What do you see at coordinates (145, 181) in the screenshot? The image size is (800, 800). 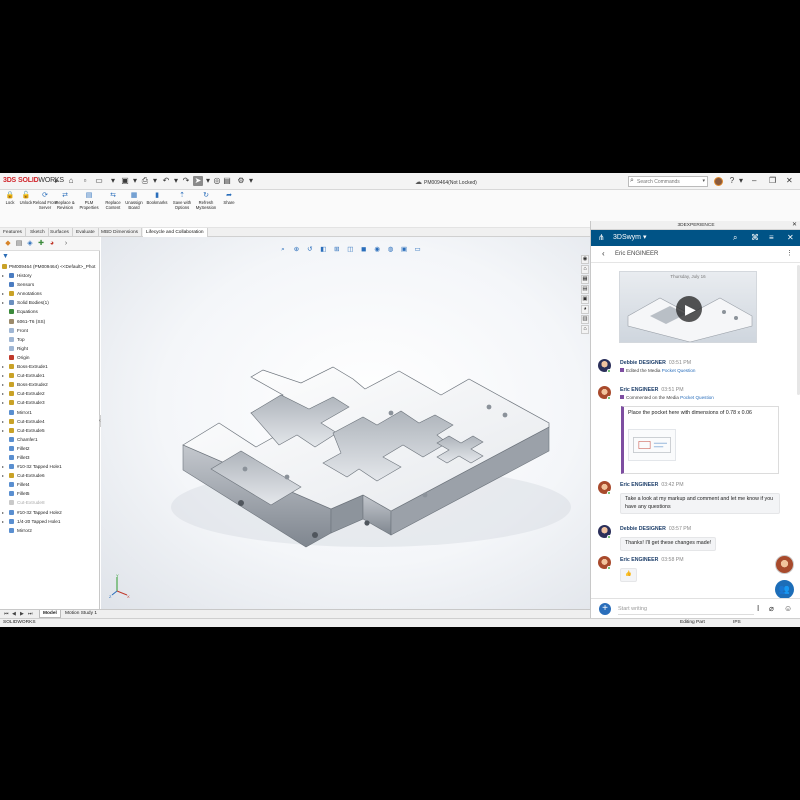 I see `print-icon: ⎙` at bounding box center [145, 181].